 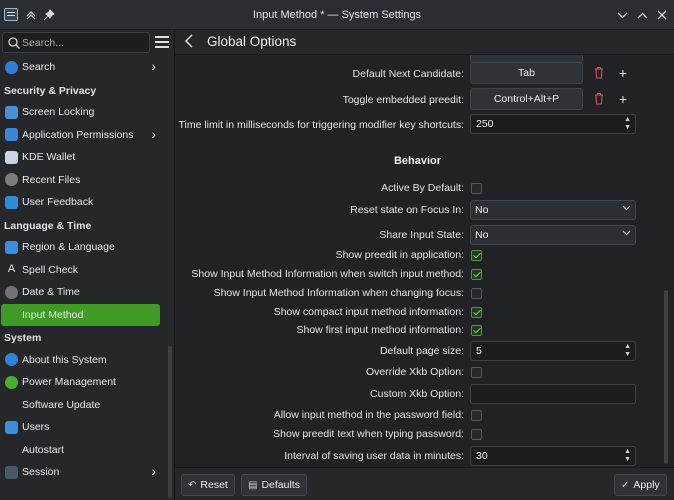 I want to click on sidebar-item-users: Users, so click(x=84, y=427).